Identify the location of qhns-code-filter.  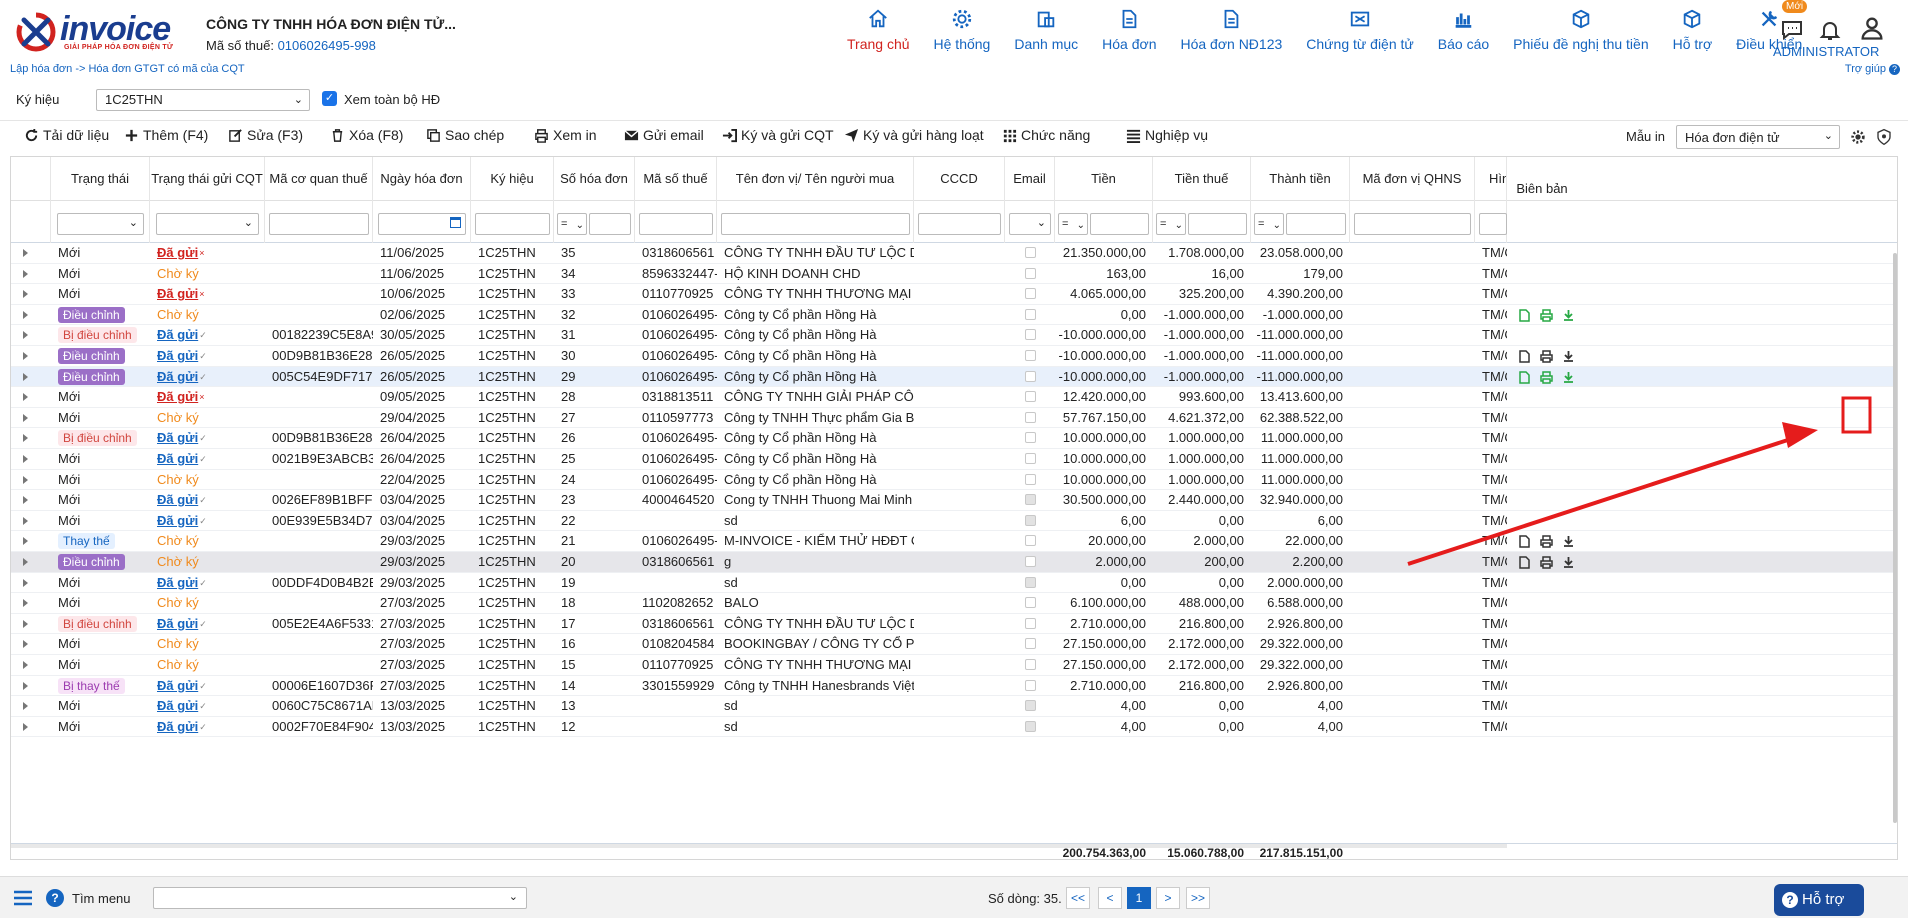
(1412, 224).